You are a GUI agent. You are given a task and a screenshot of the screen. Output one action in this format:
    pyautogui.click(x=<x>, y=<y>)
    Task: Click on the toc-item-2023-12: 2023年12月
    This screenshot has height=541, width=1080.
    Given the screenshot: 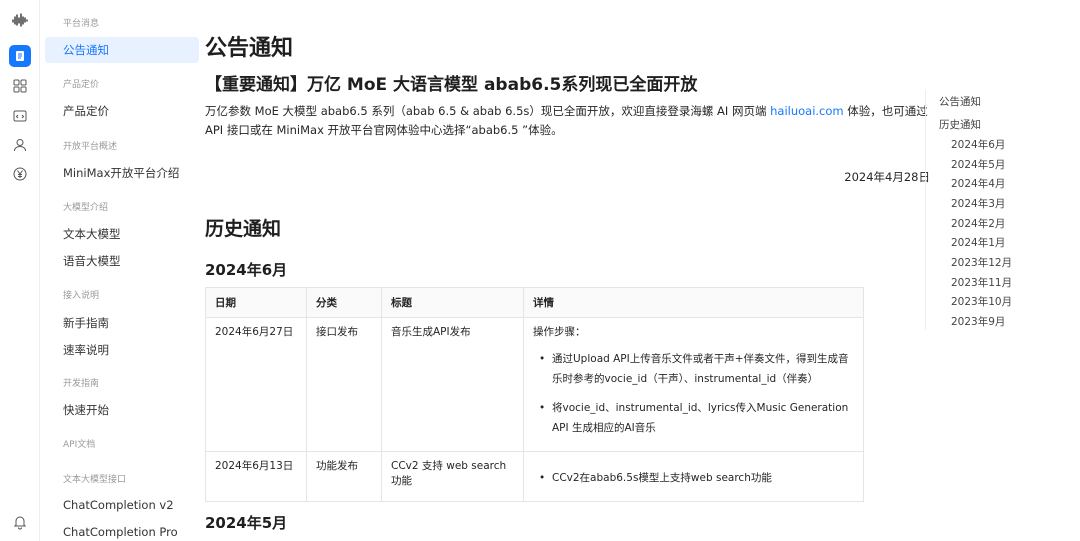 What is the action you would take?
    pyautogui.click(x=981, y=262)
    